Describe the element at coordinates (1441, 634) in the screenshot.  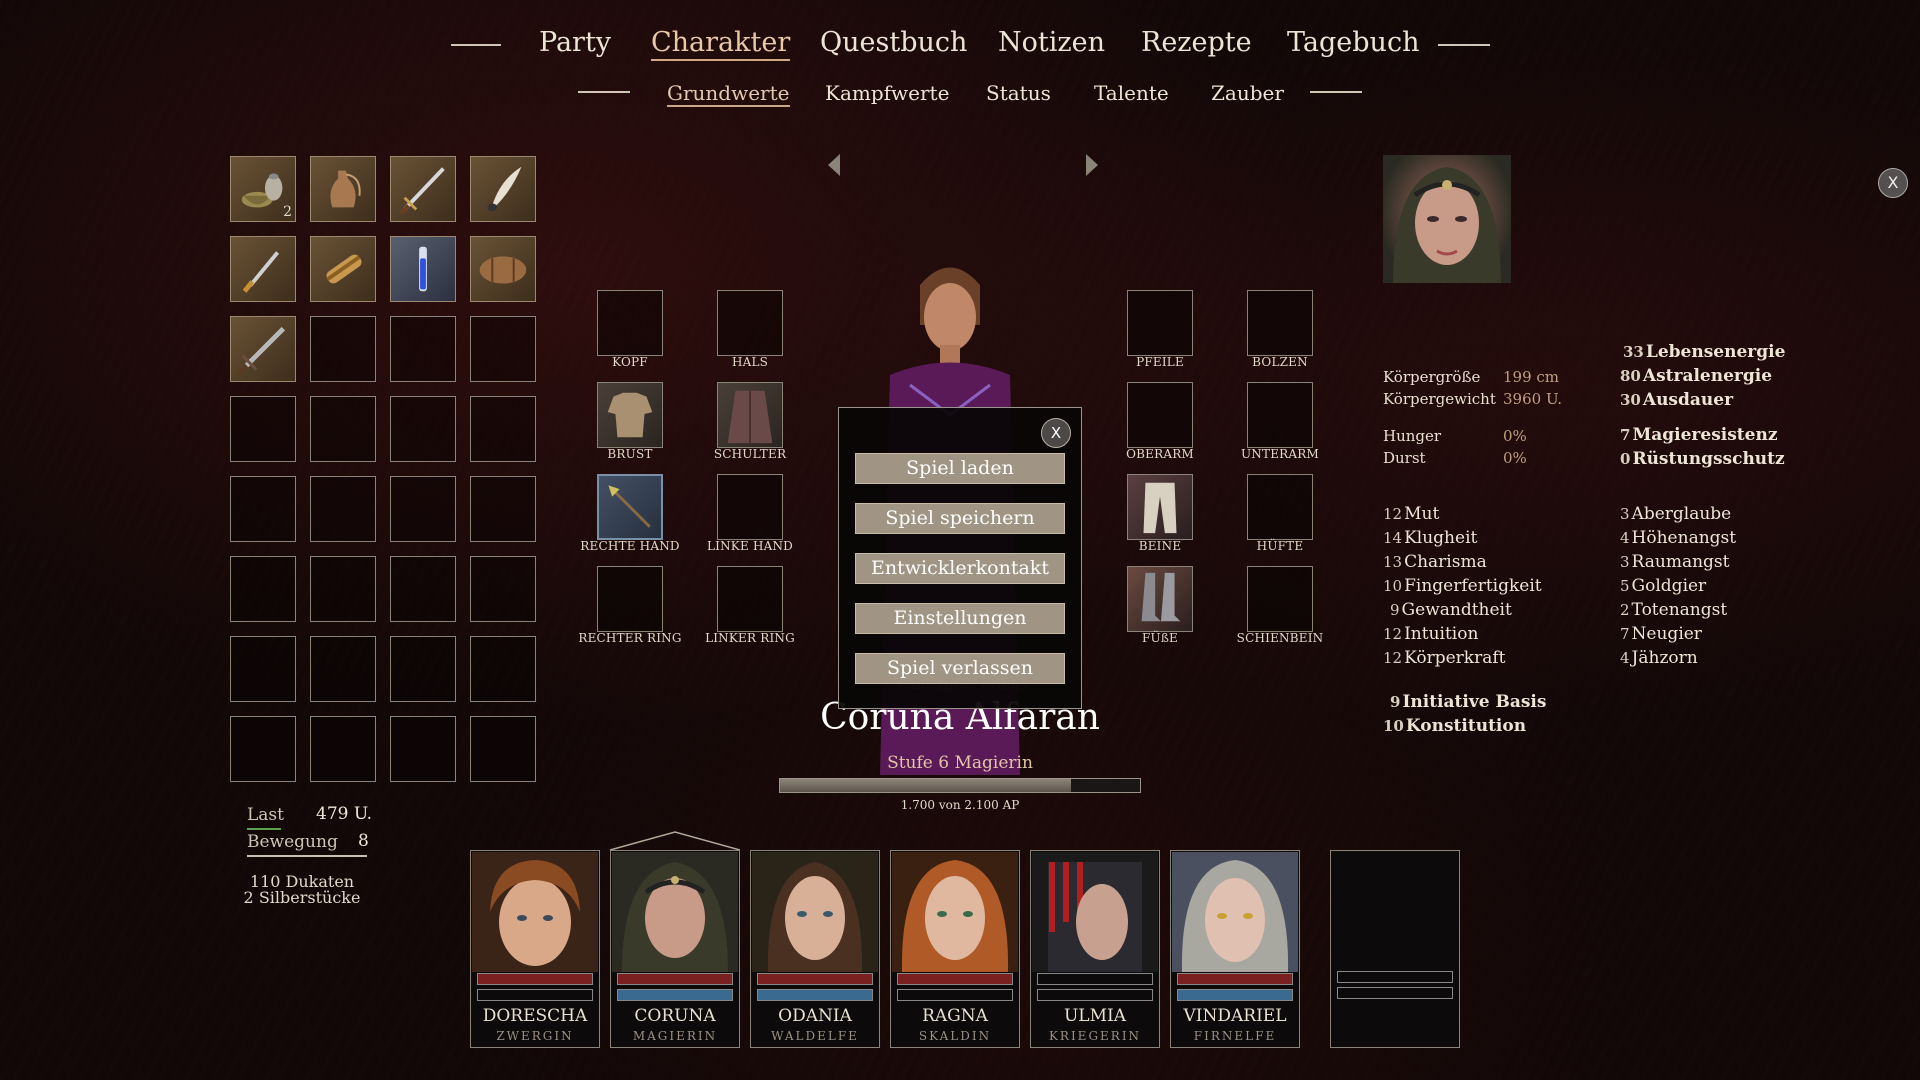
I see `stat-label: Intuition` at that location.